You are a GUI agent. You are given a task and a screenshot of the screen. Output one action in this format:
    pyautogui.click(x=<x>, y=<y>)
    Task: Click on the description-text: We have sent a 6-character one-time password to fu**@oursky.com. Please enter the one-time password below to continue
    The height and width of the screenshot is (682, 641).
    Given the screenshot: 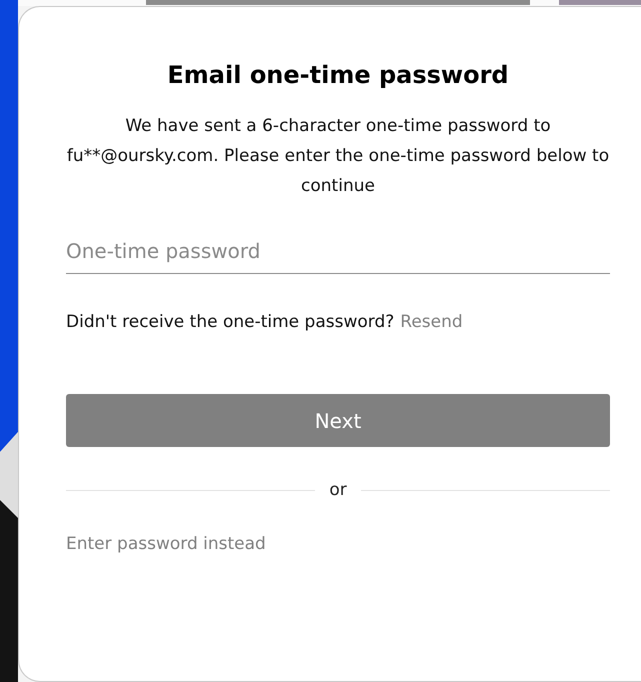 What is the action you would take?
    pyautogui.click(x=338, y=156)
    